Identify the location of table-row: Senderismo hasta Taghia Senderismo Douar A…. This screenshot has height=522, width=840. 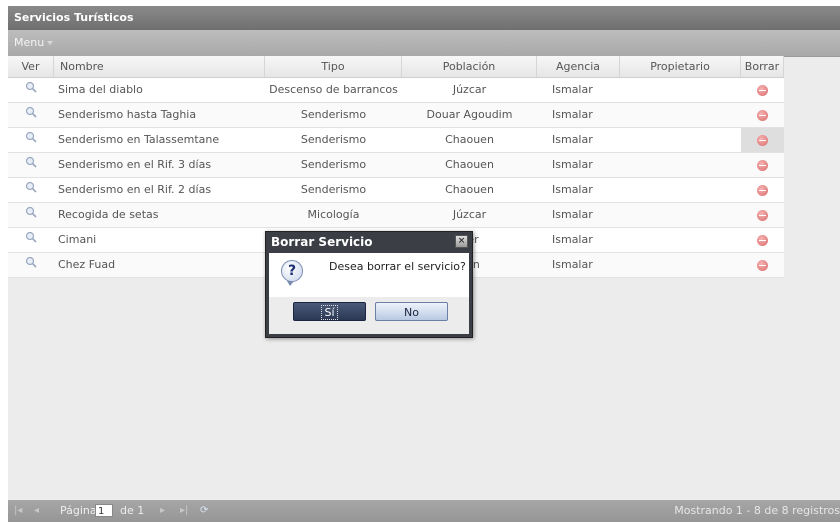
(396, 115).